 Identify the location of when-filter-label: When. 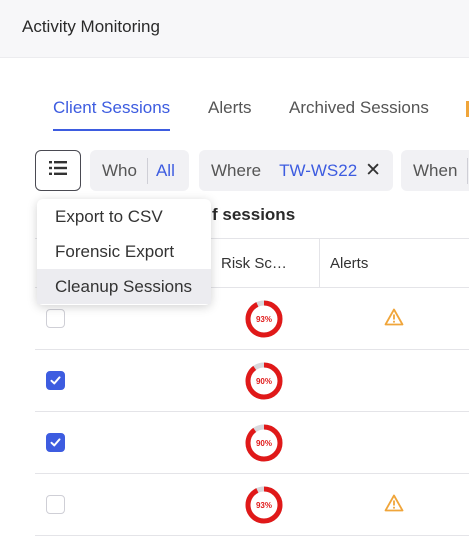
(435, 170).